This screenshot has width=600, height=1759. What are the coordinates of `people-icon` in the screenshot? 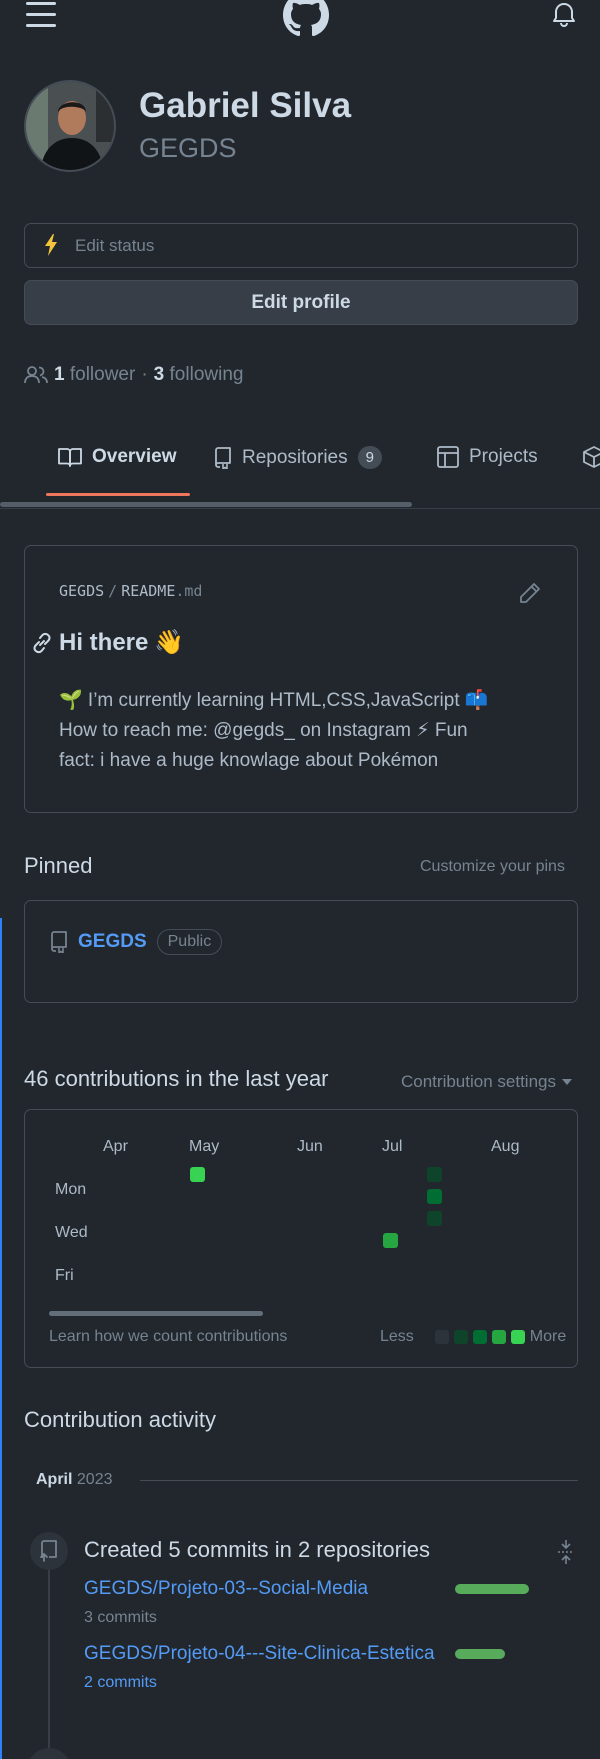 It's located at (36, 375).